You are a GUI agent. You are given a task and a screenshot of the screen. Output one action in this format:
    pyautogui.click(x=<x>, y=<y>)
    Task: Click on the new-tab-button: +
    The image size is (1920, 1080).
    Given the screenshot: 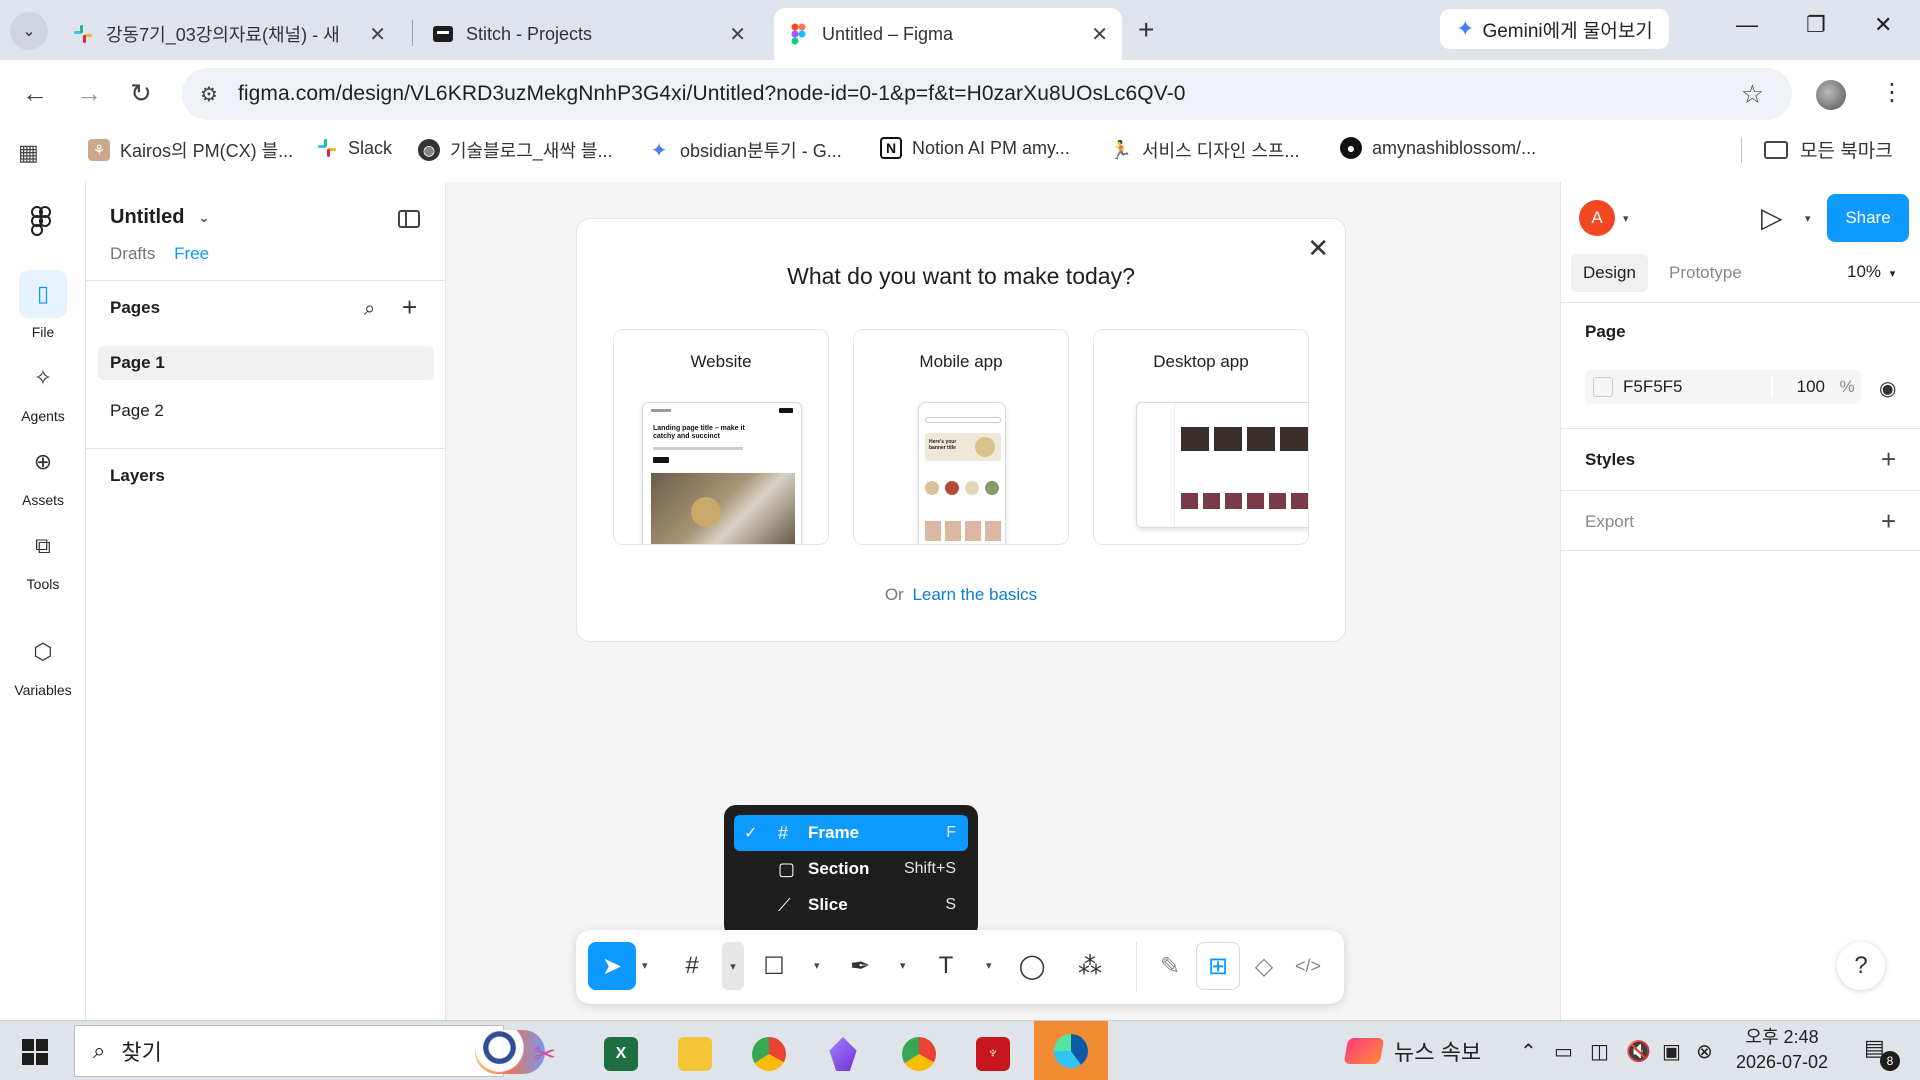 What is the action you would take?
    pyautogui.click(x=1146, y=30)
    